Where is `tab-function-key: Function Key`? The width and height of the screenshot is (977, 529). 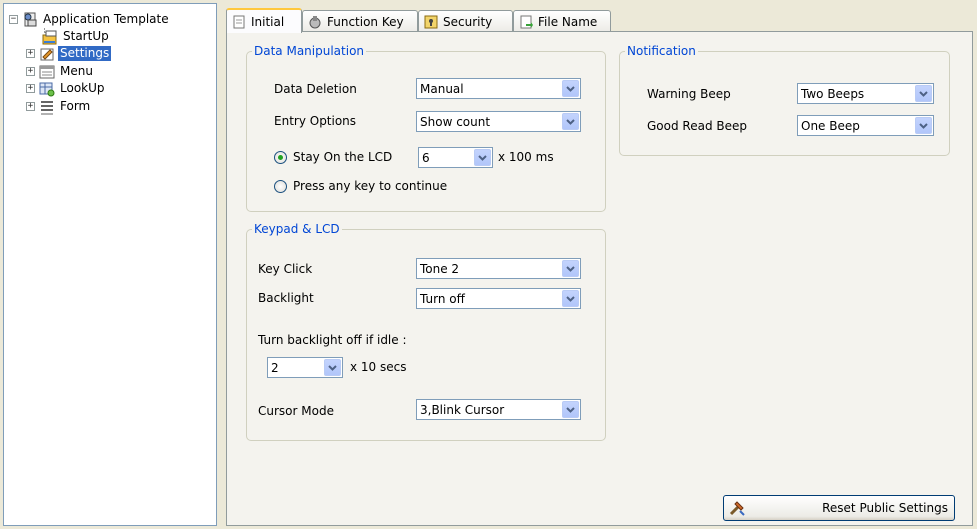 tab-function-key: Function Key is located at coordinates (360, 21).